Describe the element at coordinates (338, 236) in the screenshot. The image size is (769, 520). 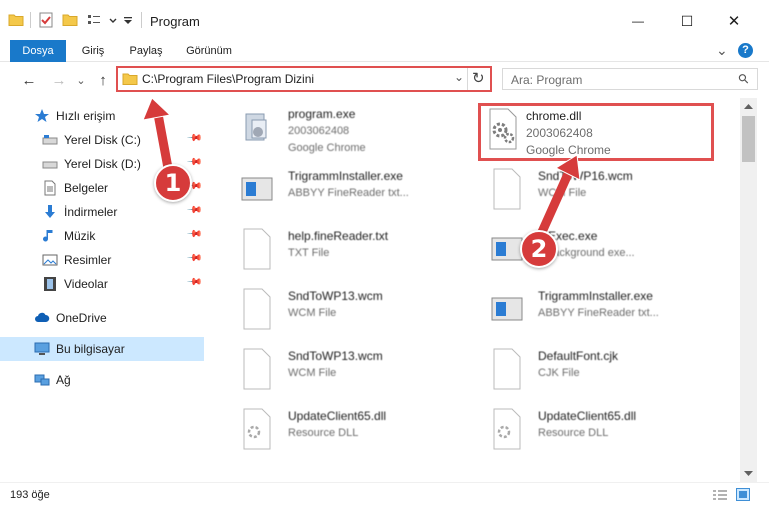
I see `file-name: help.fineReader.txt` at that location.